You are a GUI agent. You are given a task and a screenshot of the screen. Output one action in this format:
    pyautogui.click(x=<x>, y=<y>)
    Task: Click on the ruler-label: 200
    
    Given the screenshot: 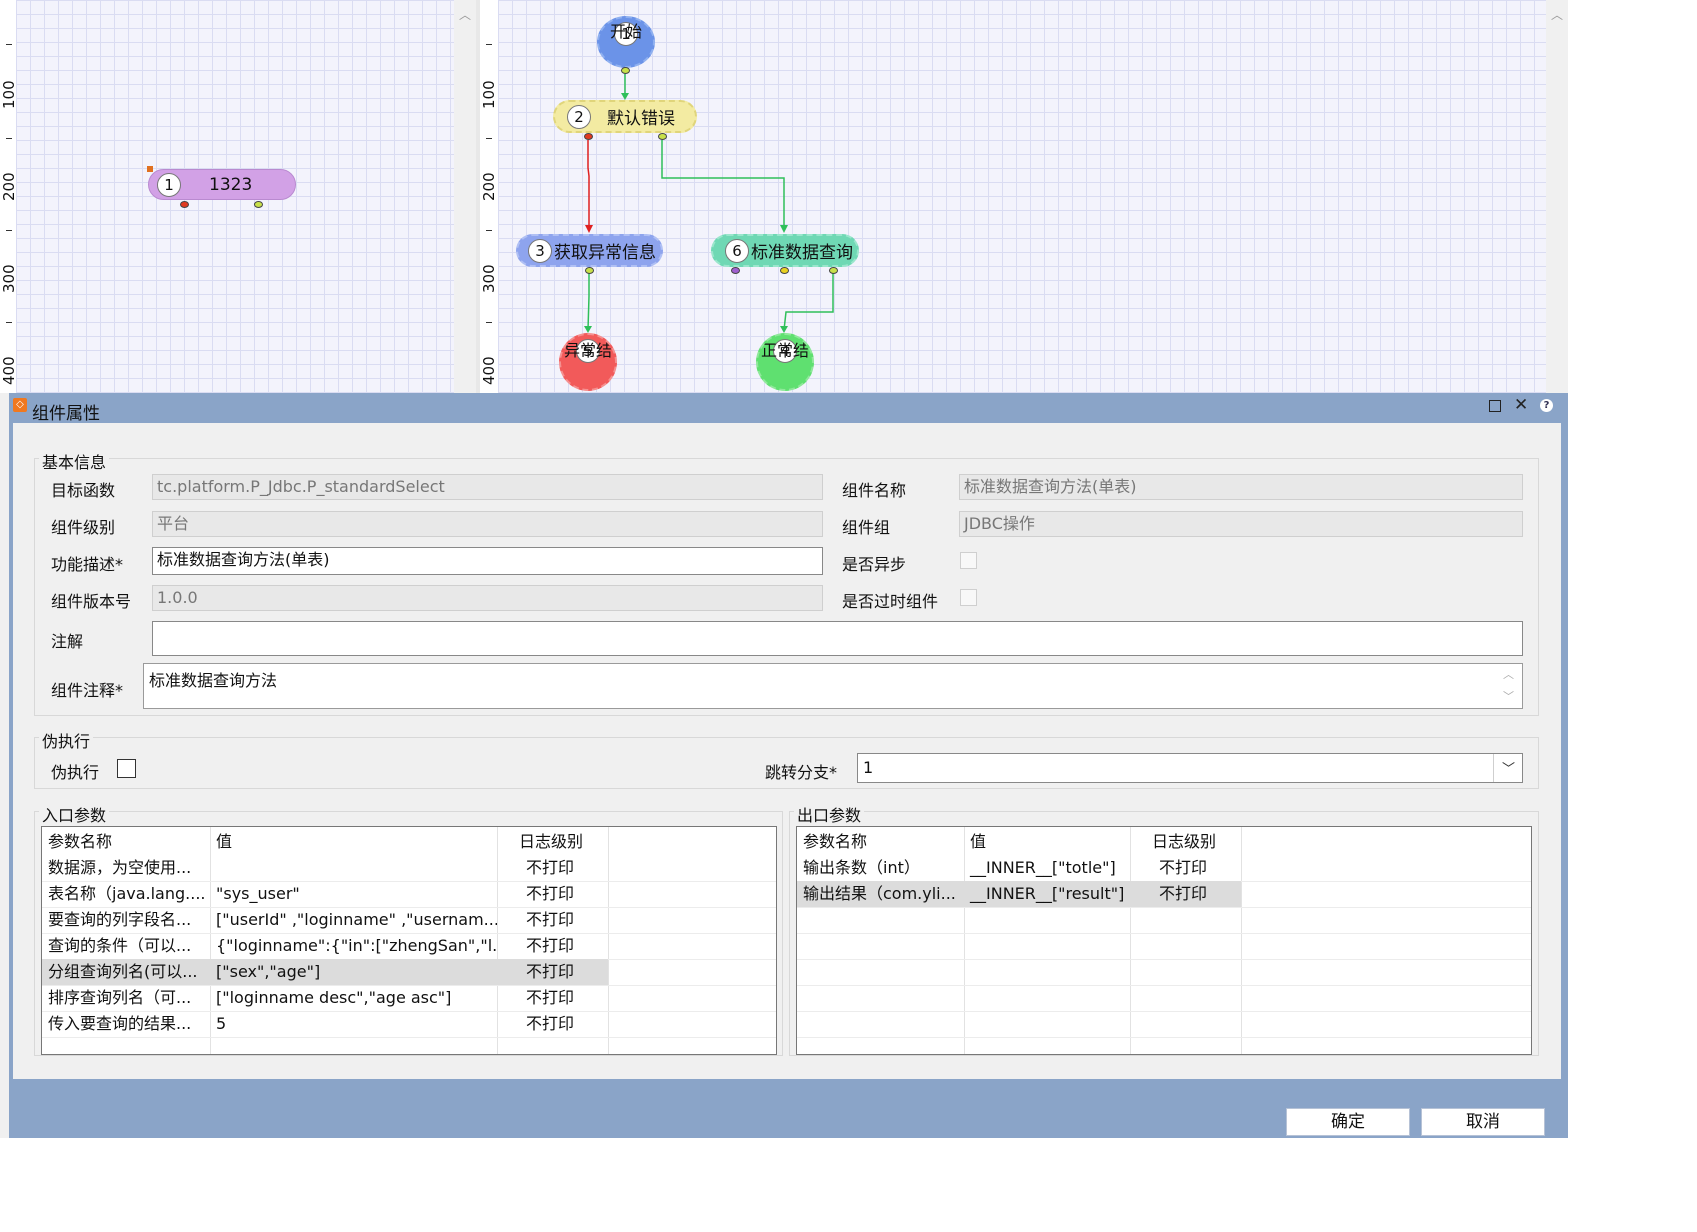 What is the action you would take?
    pyautogui.click(x=489, y=187)
    